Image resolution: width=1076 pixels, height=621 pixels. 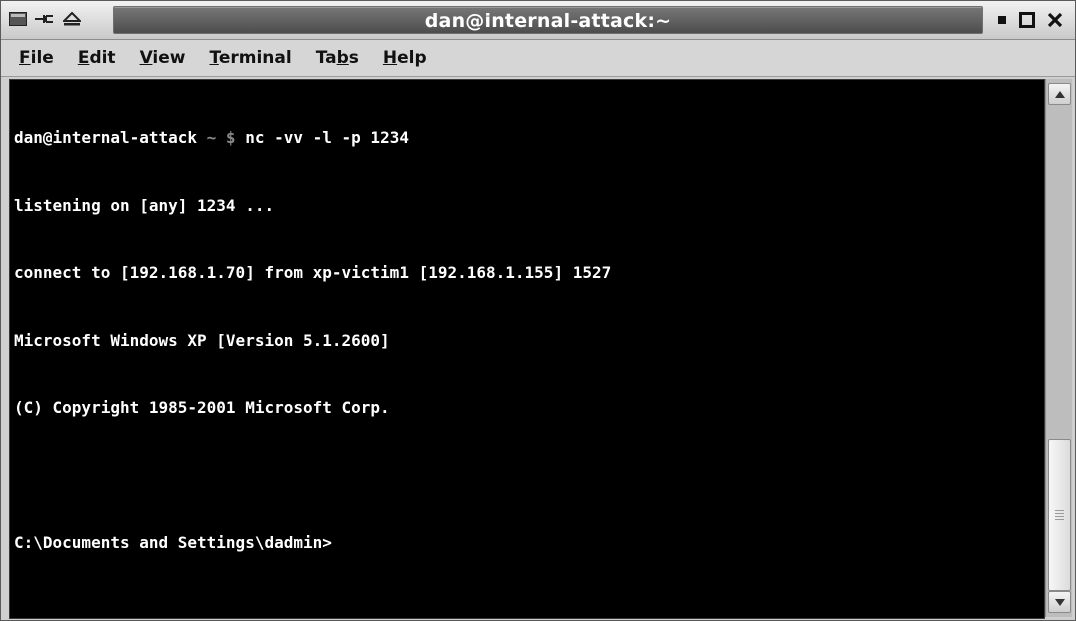 What do you see at coordinates (106, 137) in the screenshot?
I see `prompt-user: dan@internal-attack` at bounding box center [106, 137].